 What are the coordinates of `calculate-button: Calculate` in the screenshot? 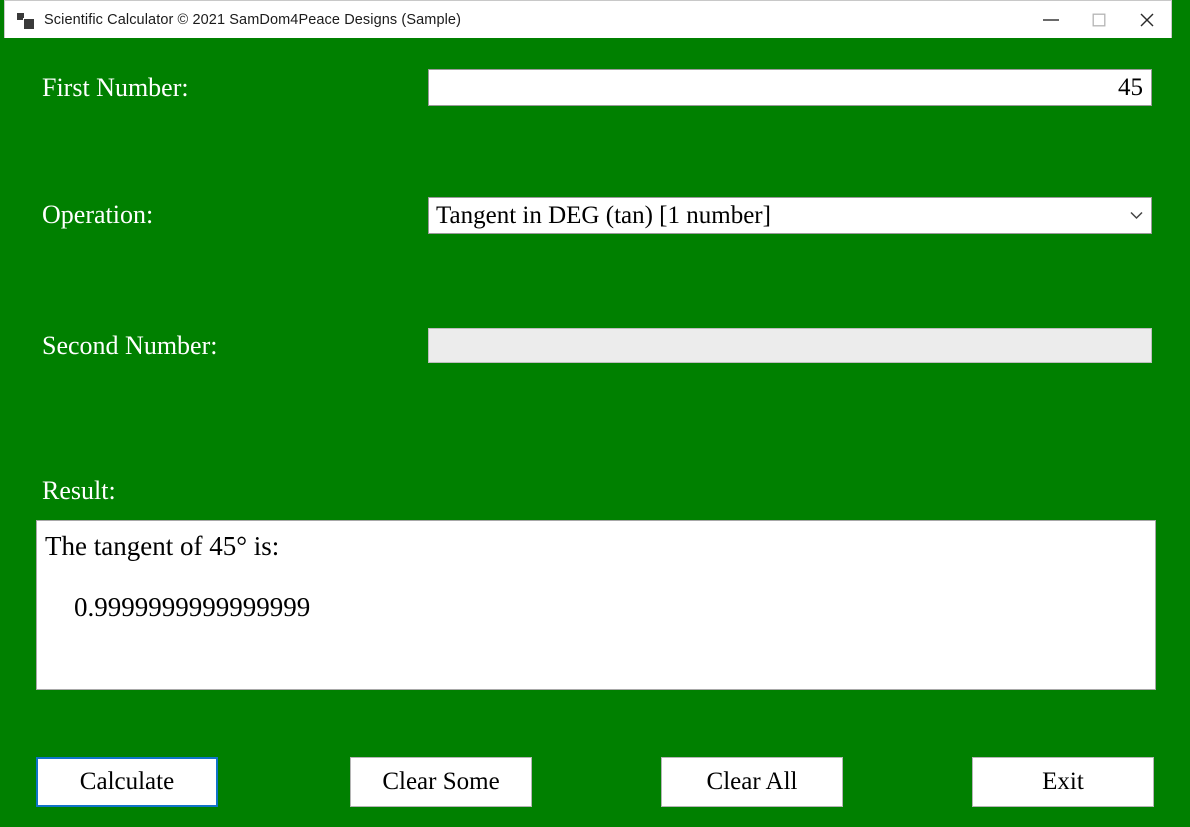 It's located at (127, 782).